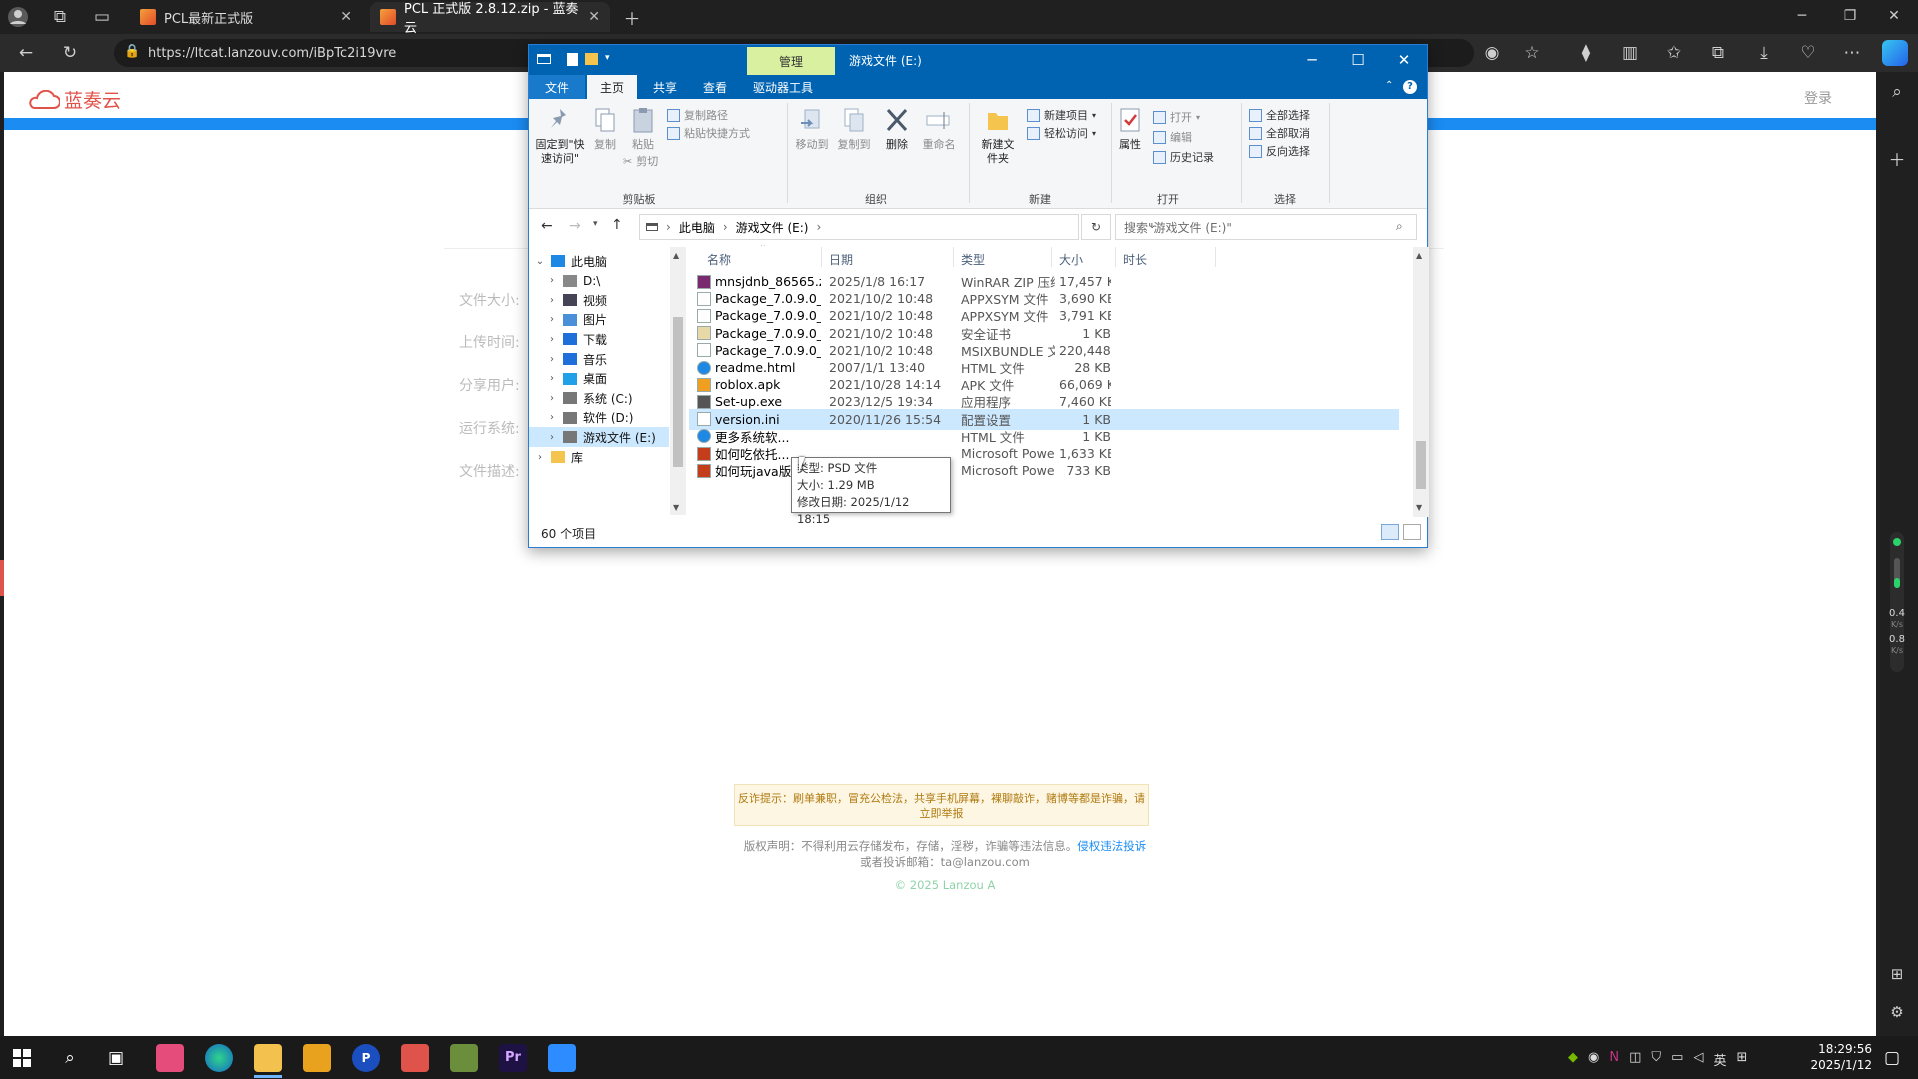  I want to click on help-icon: ?, so click(1410, 87).